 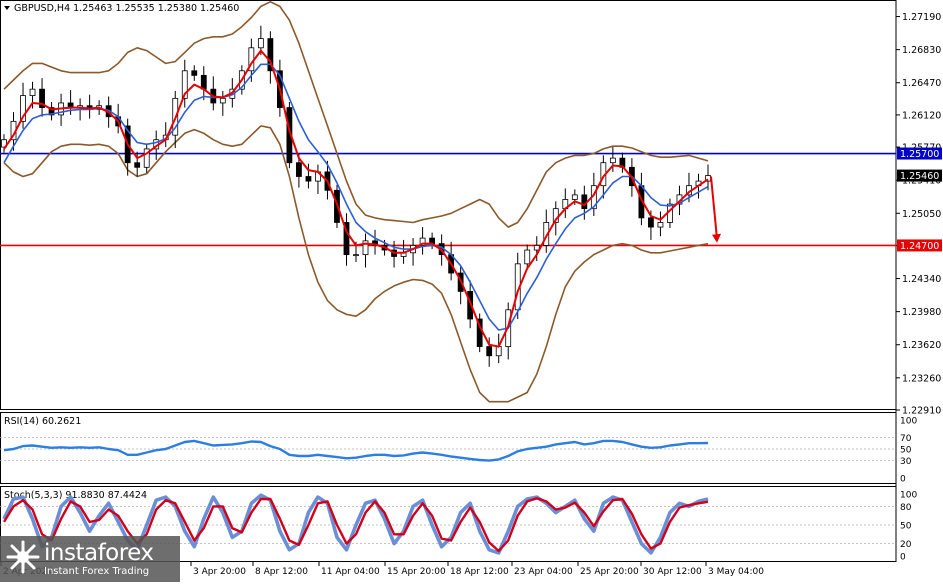 What do you see at coordinates (906, 439) in the screenshot?
I see `osc-axis-label: 70` at bounding box center [906, 439].